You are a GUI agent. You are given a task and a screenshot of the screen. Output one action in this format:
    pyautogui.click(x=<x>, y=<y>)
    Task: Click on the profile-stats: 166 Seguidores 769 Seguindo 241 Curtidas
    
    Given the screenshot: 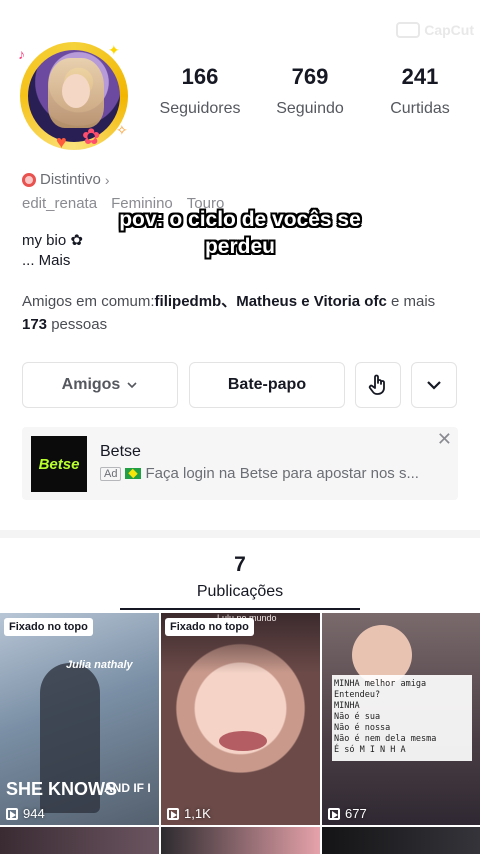 What is the action you would take?
    pyautogui.click(x=310, y=91)
    